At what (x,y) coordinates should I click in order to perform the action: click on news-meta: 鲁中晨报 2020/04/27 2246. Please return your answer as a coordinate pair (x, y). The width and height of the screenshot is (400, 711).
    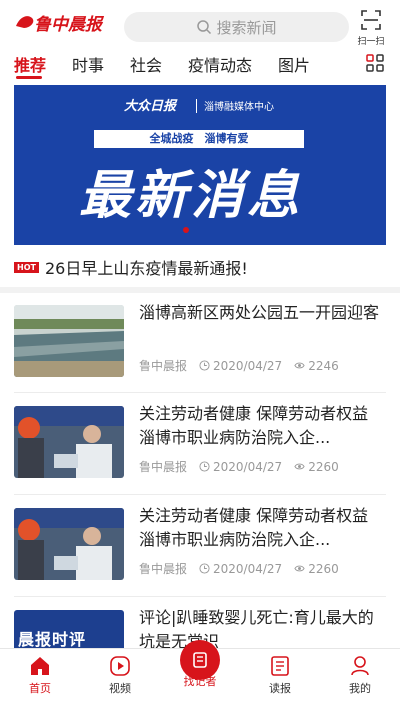
    Looking at the image, I should click on (261, 365).